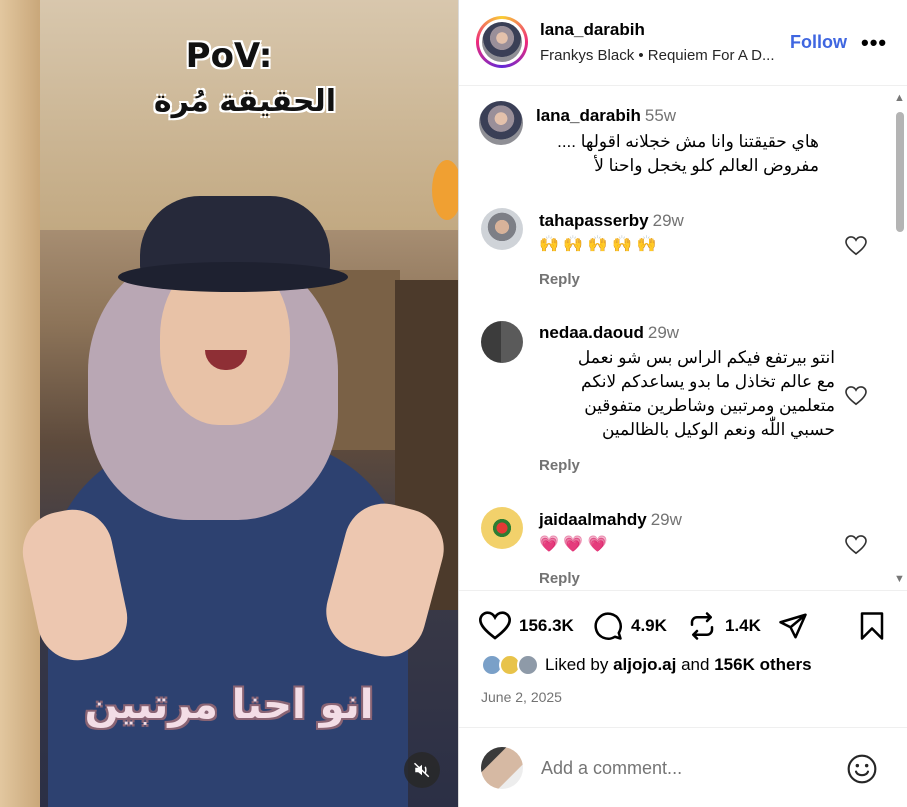 This screenshot has width=907, height=807. I want to click on speaker-muted-icon, so click(421, 770).